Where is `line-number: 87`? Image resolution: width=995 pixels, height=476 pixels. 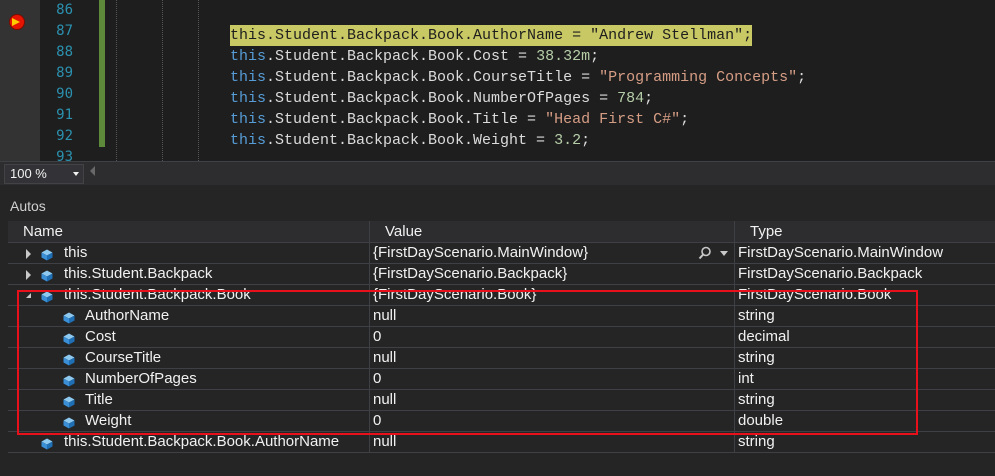
line-number: 87 is located at coordinates (64, 31).